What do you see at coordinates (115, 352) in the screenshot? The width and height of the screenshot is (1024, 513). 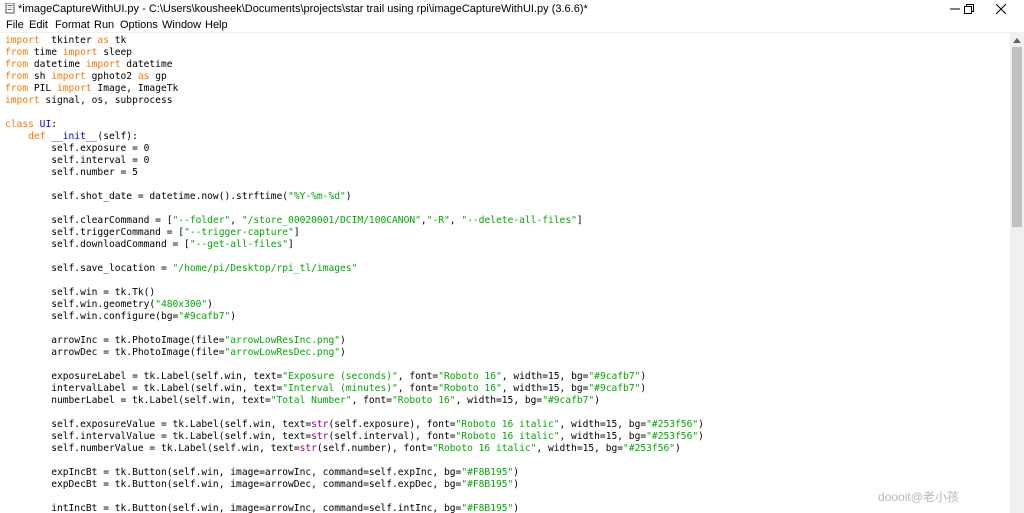 I see `code-token: arrowDec = tk.PhotoImage(file=` at bounding box center [115, 352].